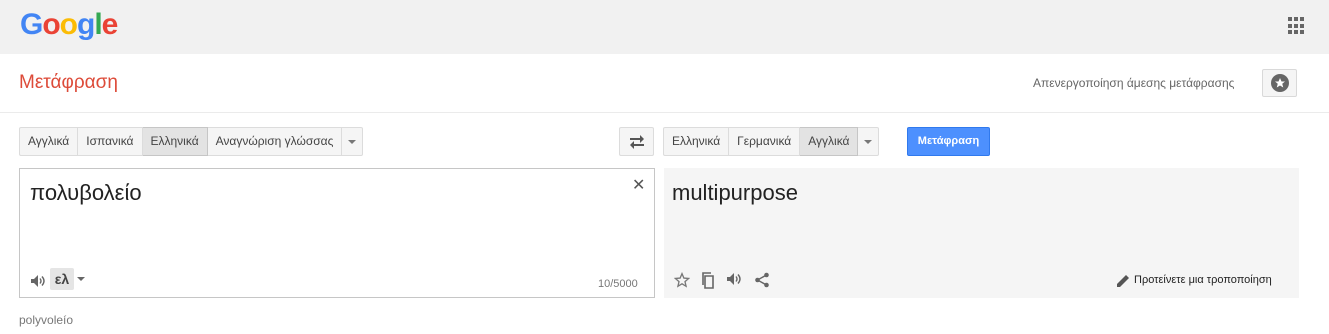 The height and width of the screenshot is (334, 1329). I want to click on star-icon, so click(1280, 83).